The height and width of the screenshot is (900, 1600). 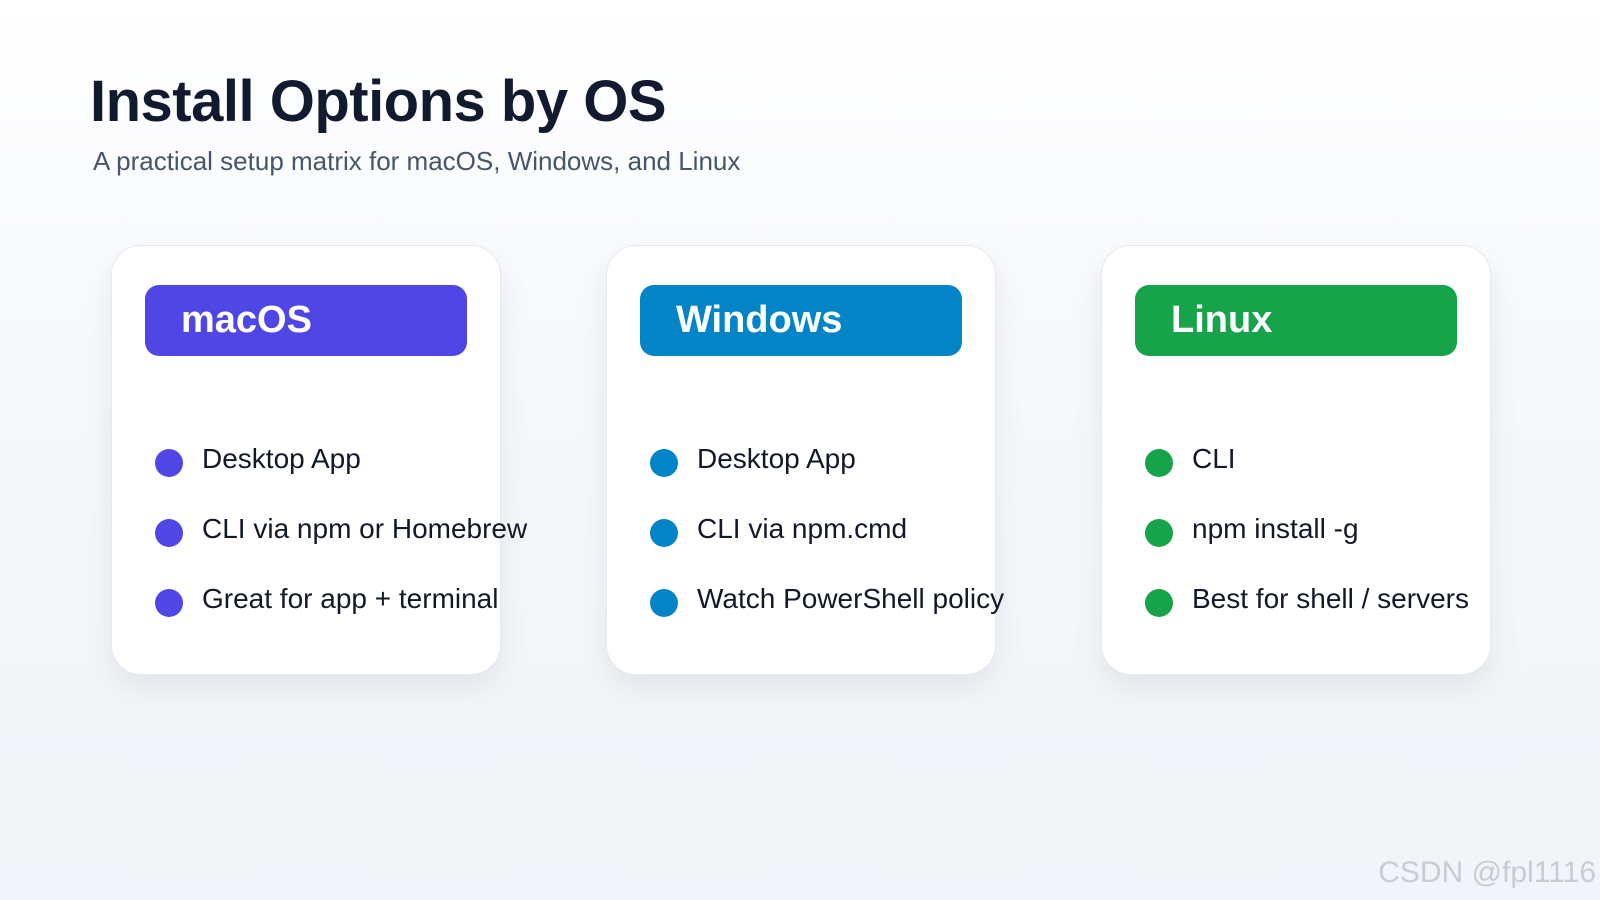 I want to click on list-item: Watch PowerShell policy, so click(x=827, y=599).